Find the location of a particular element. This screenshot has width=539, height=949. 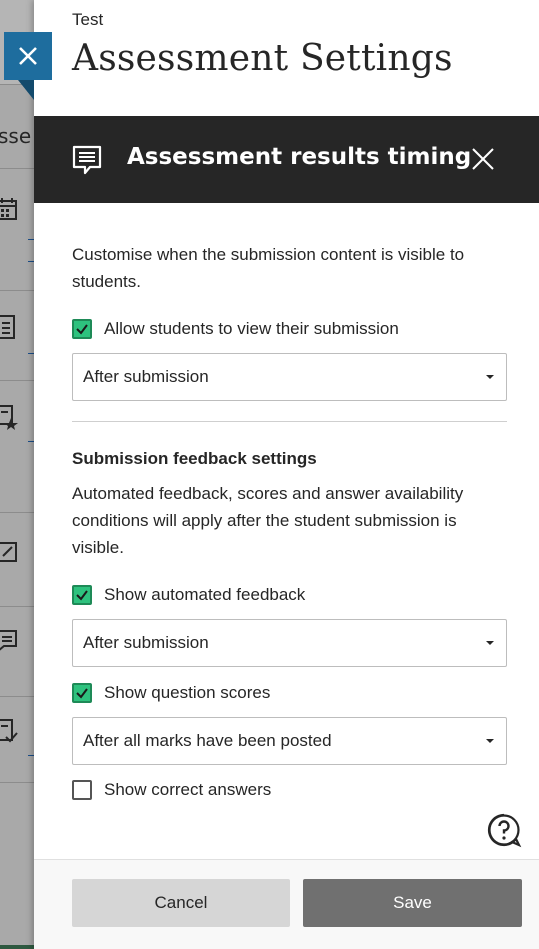

allow-view-submission-label: Allow students to view their submission is located at coordinates (251, 328).